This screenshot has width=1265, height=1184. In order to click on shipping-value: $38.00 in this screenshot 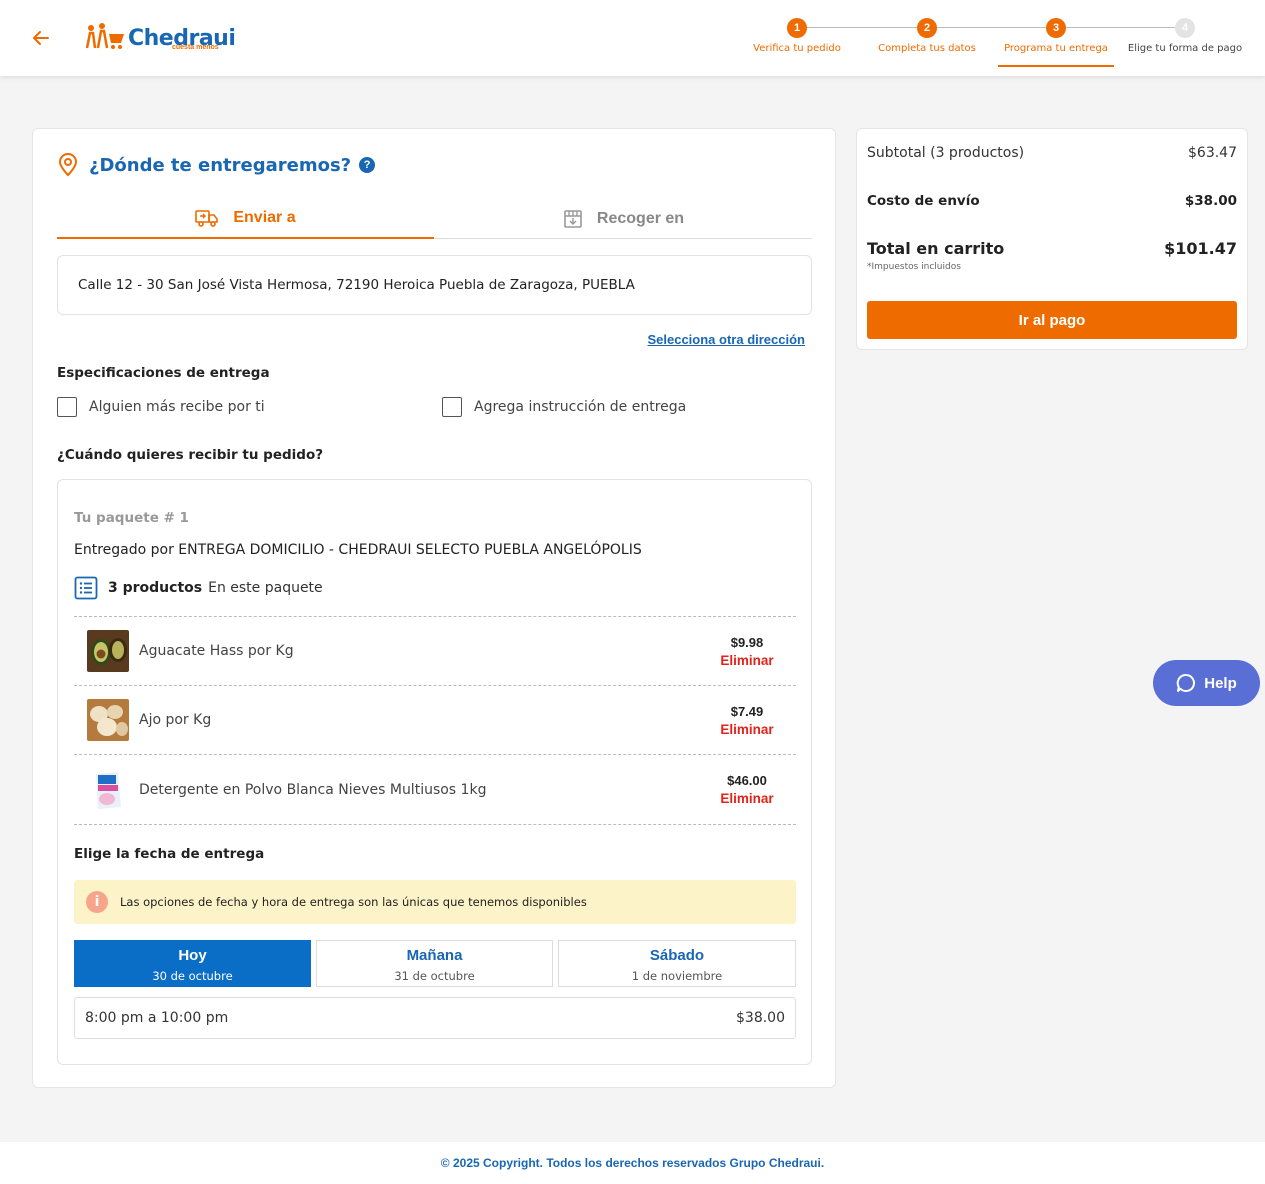, I will do `click(1210, 201)`.